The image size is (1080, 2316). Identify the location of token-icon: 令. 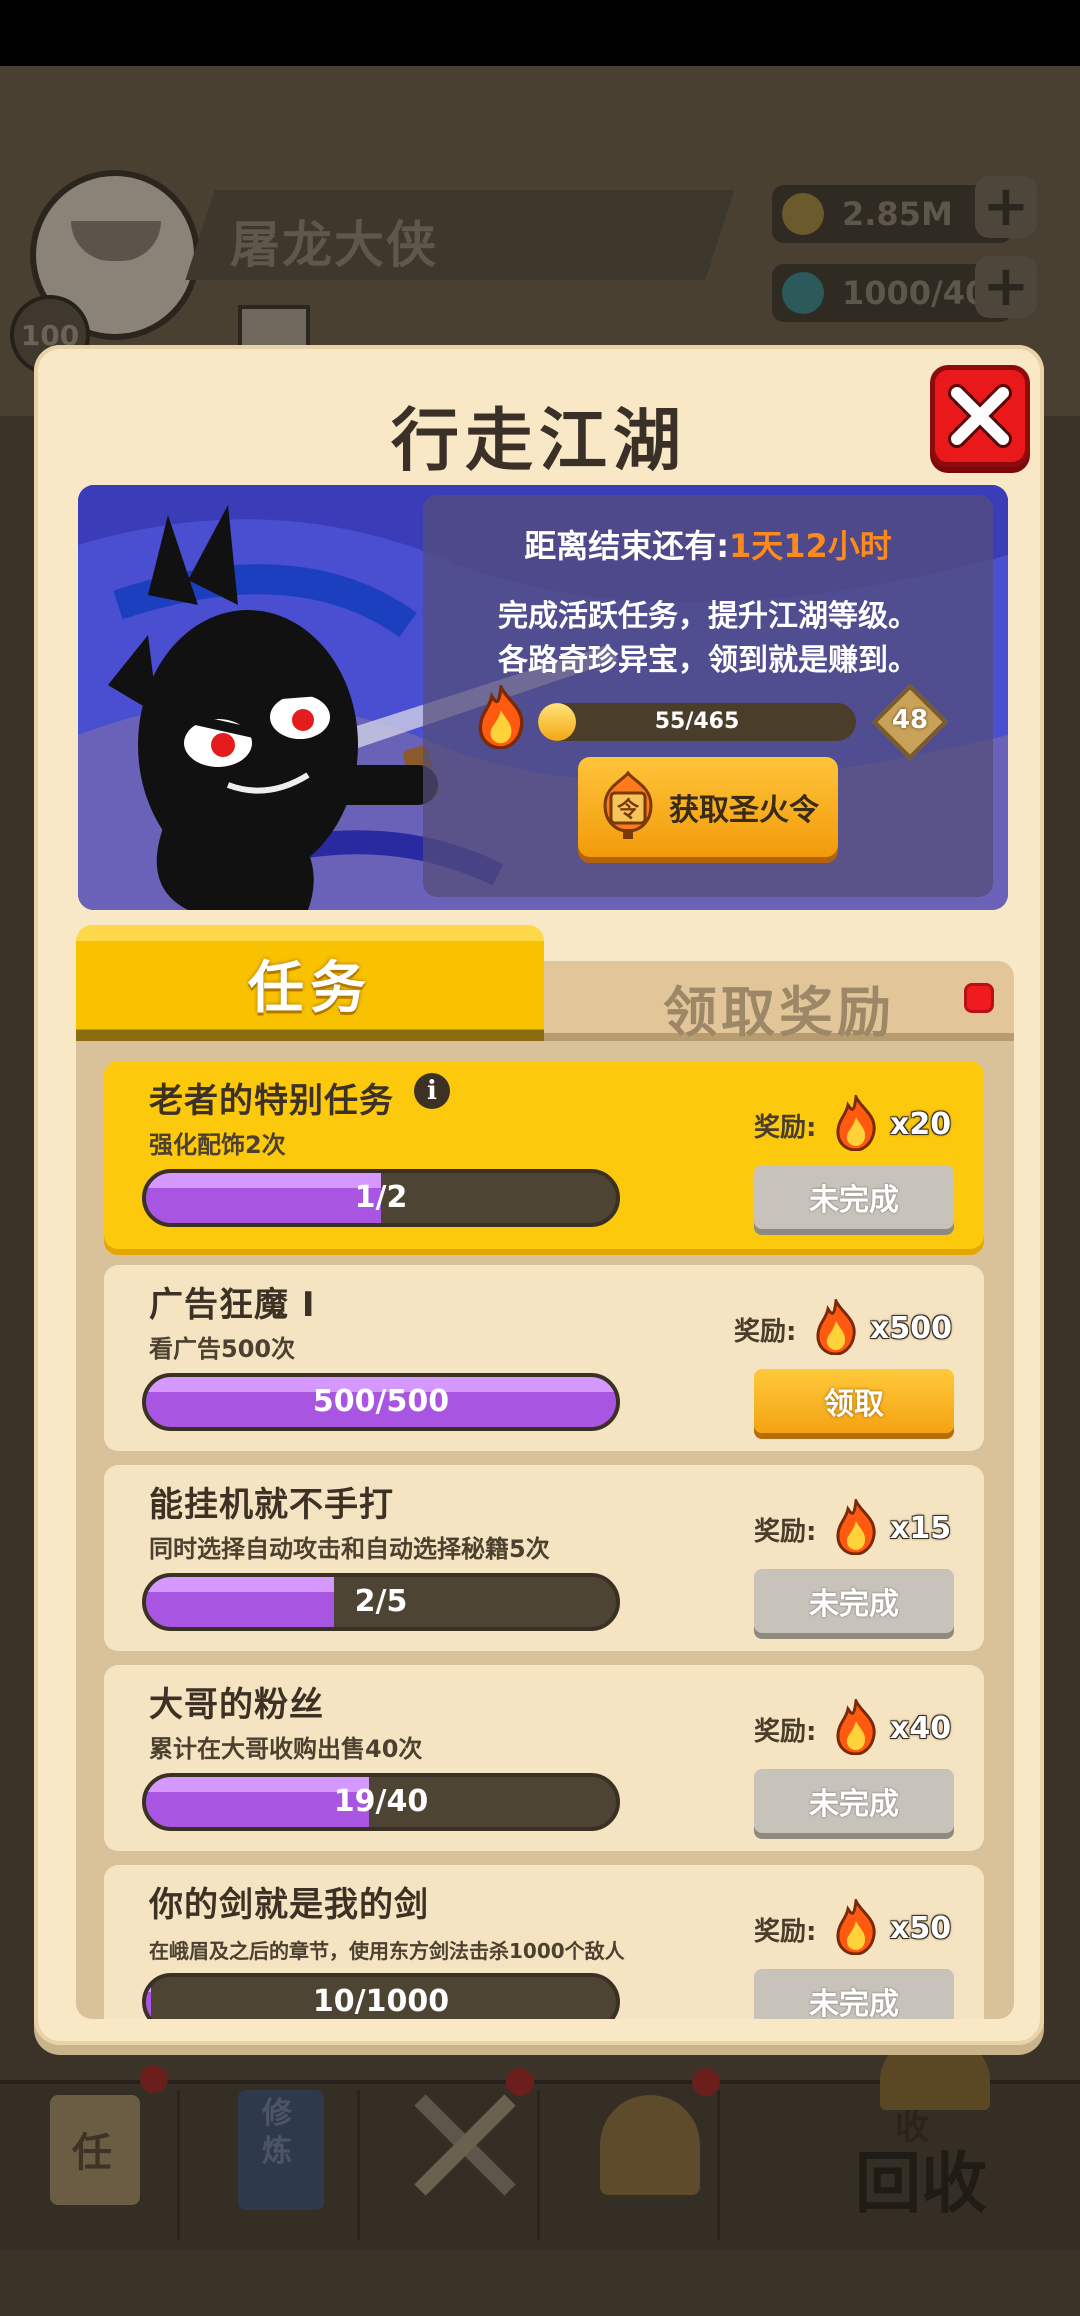
(628, 805).